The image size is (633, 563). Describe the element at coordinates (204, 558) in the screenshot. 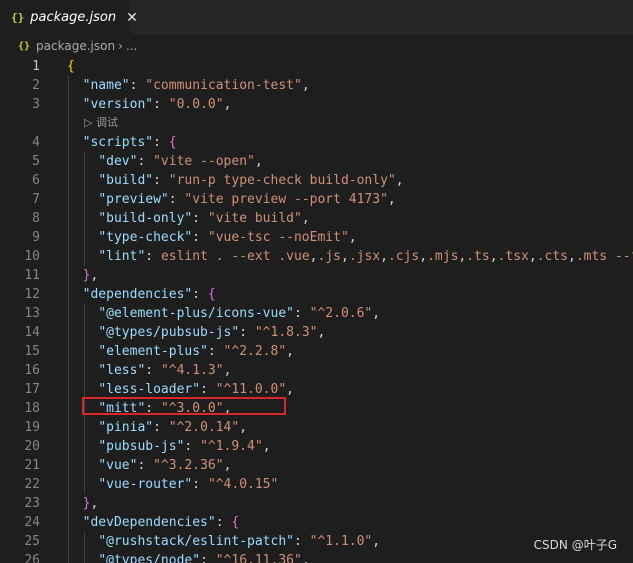

I see `code-text: "@types/node": "^16.11.36",` at that location.